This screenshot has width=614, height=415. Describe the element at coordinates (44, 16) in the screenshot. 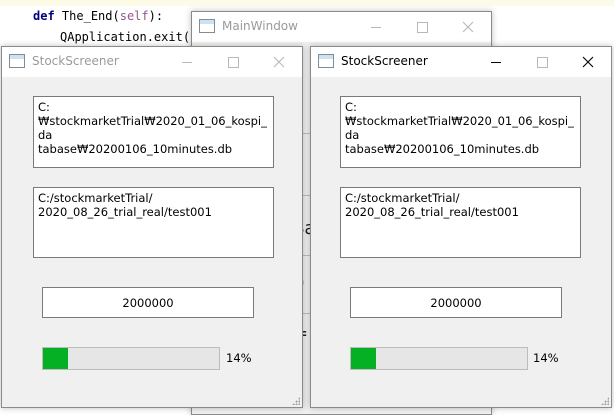

I see `code-keyword: def` at that location.